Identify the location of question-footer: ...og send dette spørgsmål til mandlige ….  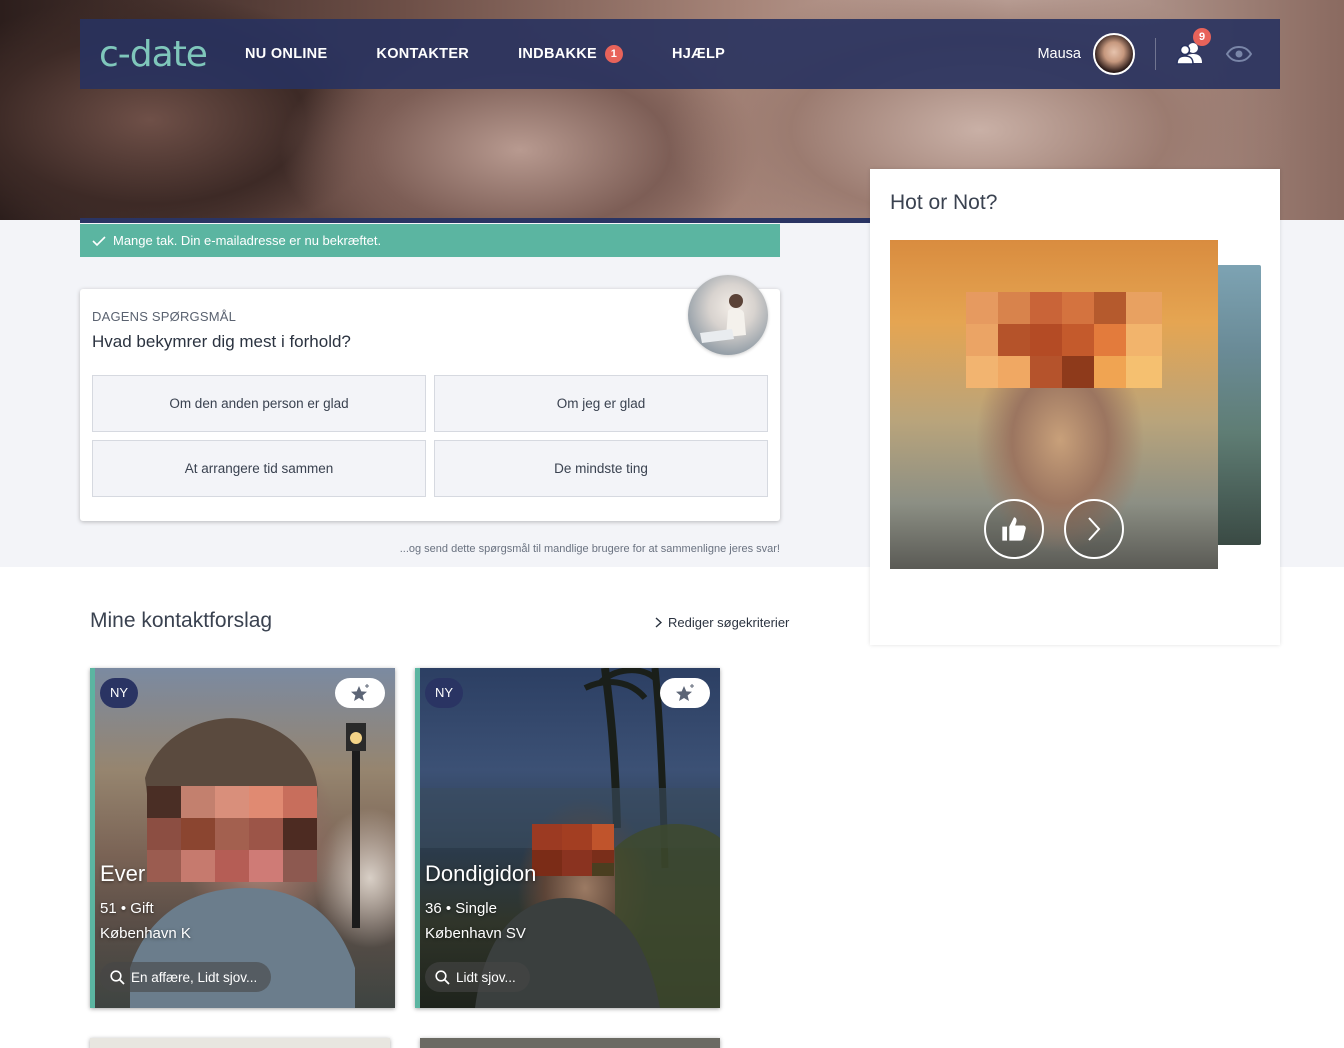
(589, 549).